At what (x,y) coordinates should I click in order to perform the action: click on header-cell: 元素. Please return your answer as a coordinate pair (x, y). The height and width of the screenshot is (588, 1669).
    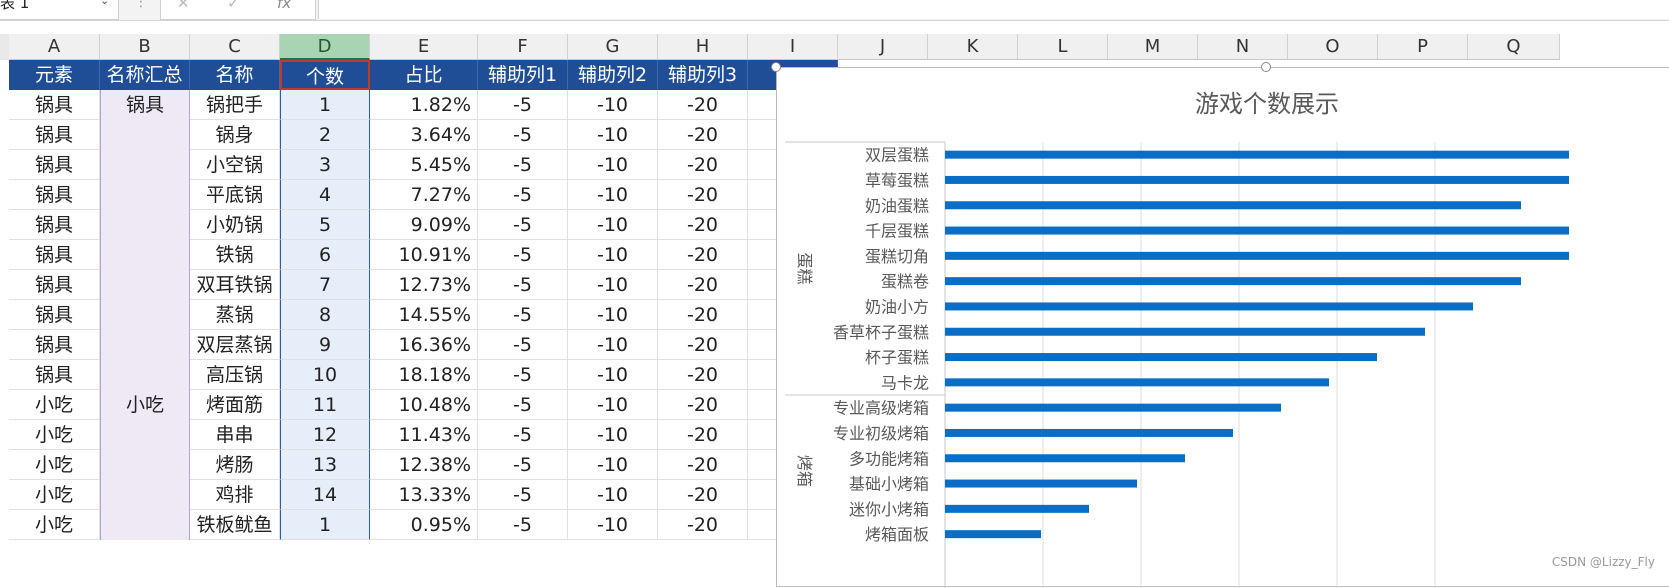
    Looking at the image, I should click on (54, 75).